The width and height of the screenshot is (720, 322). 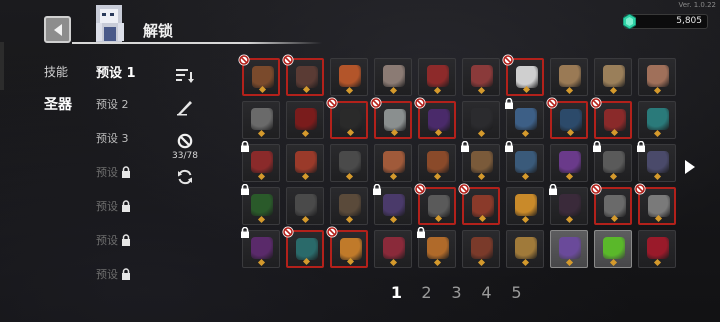 I want to click on page-number: 3, so click(x=456, y=292).